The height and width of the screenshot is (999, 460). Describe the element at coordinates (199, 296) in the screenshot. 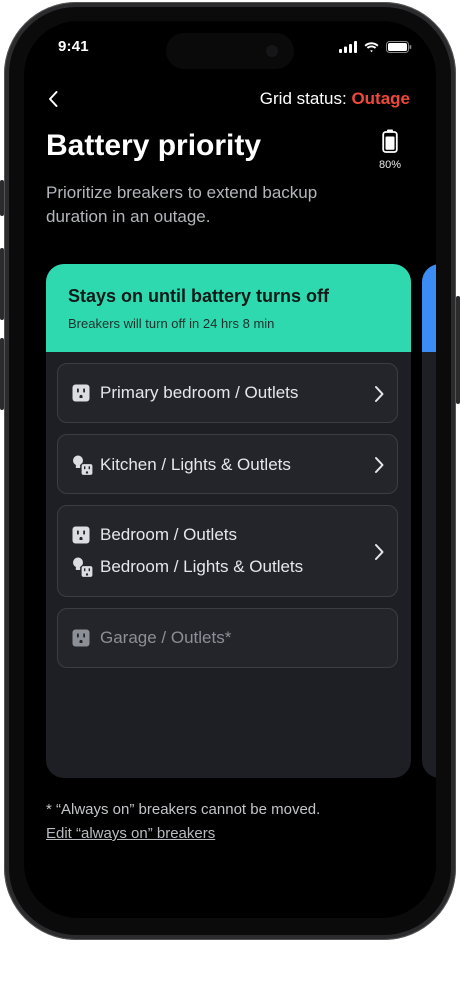

I see `card-heading: Stays on until battery turns off` at that location.